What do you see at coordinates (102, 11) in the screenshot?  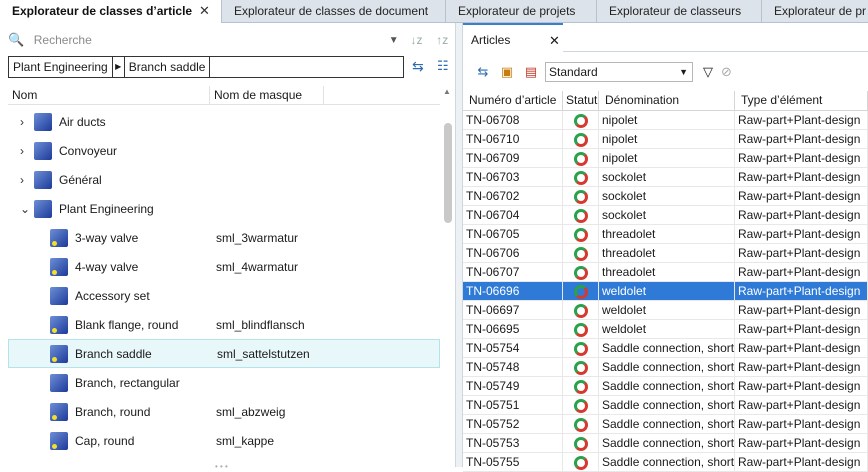 I see `tab-label: Explorateur de classes d’article` at bounding box center [102, 11].